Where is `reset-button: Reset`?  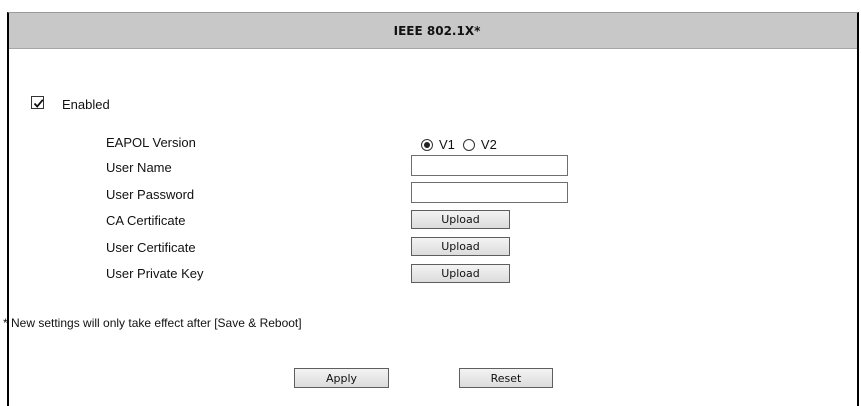
reset-button: Reset is located at coordinates (506, 378).